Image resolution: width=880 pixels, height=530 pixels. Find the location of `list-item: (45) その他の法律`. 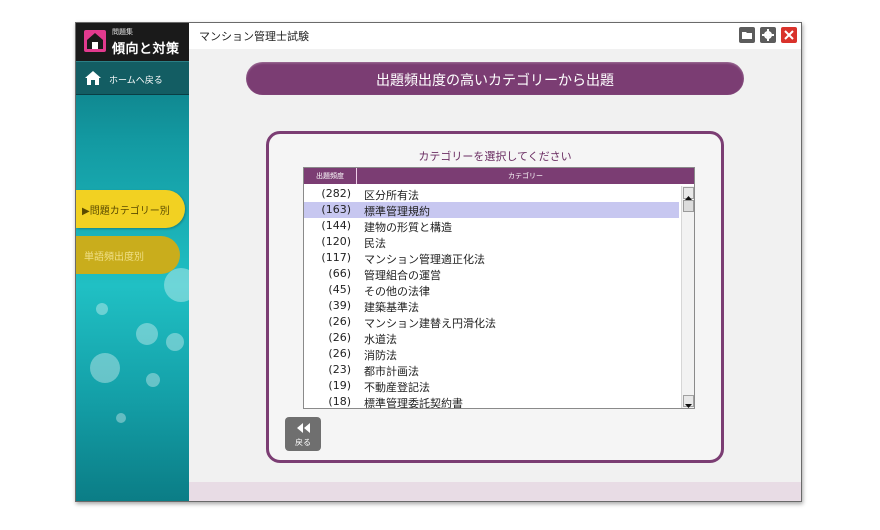

list-item: (45) その他の法律 is located at coordinates (491, 290).